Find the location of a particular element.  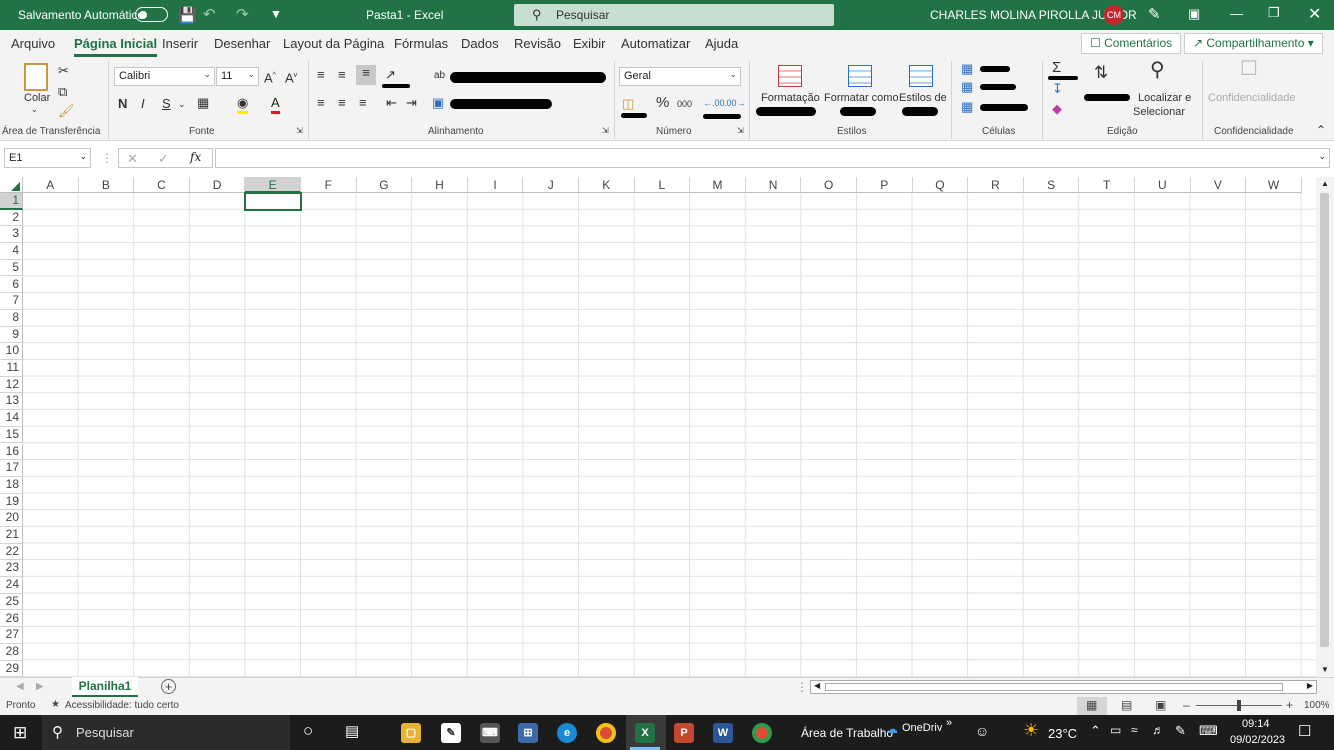

align-middle-icon: ≡ is located at coordinates (342, 75).